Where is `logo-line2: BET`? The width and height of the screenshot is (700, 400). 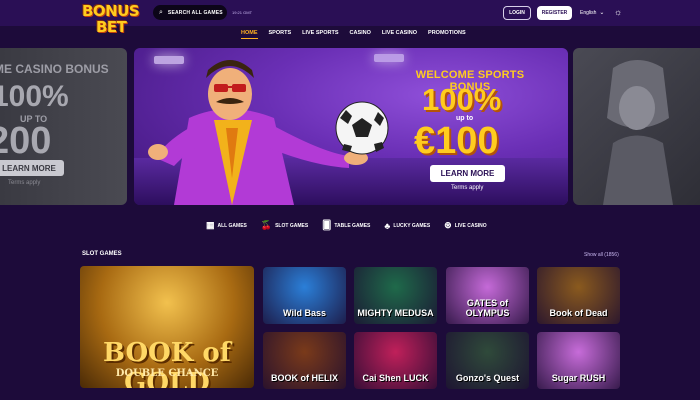 logo-line2: BET is located at coordinates (111, 27).